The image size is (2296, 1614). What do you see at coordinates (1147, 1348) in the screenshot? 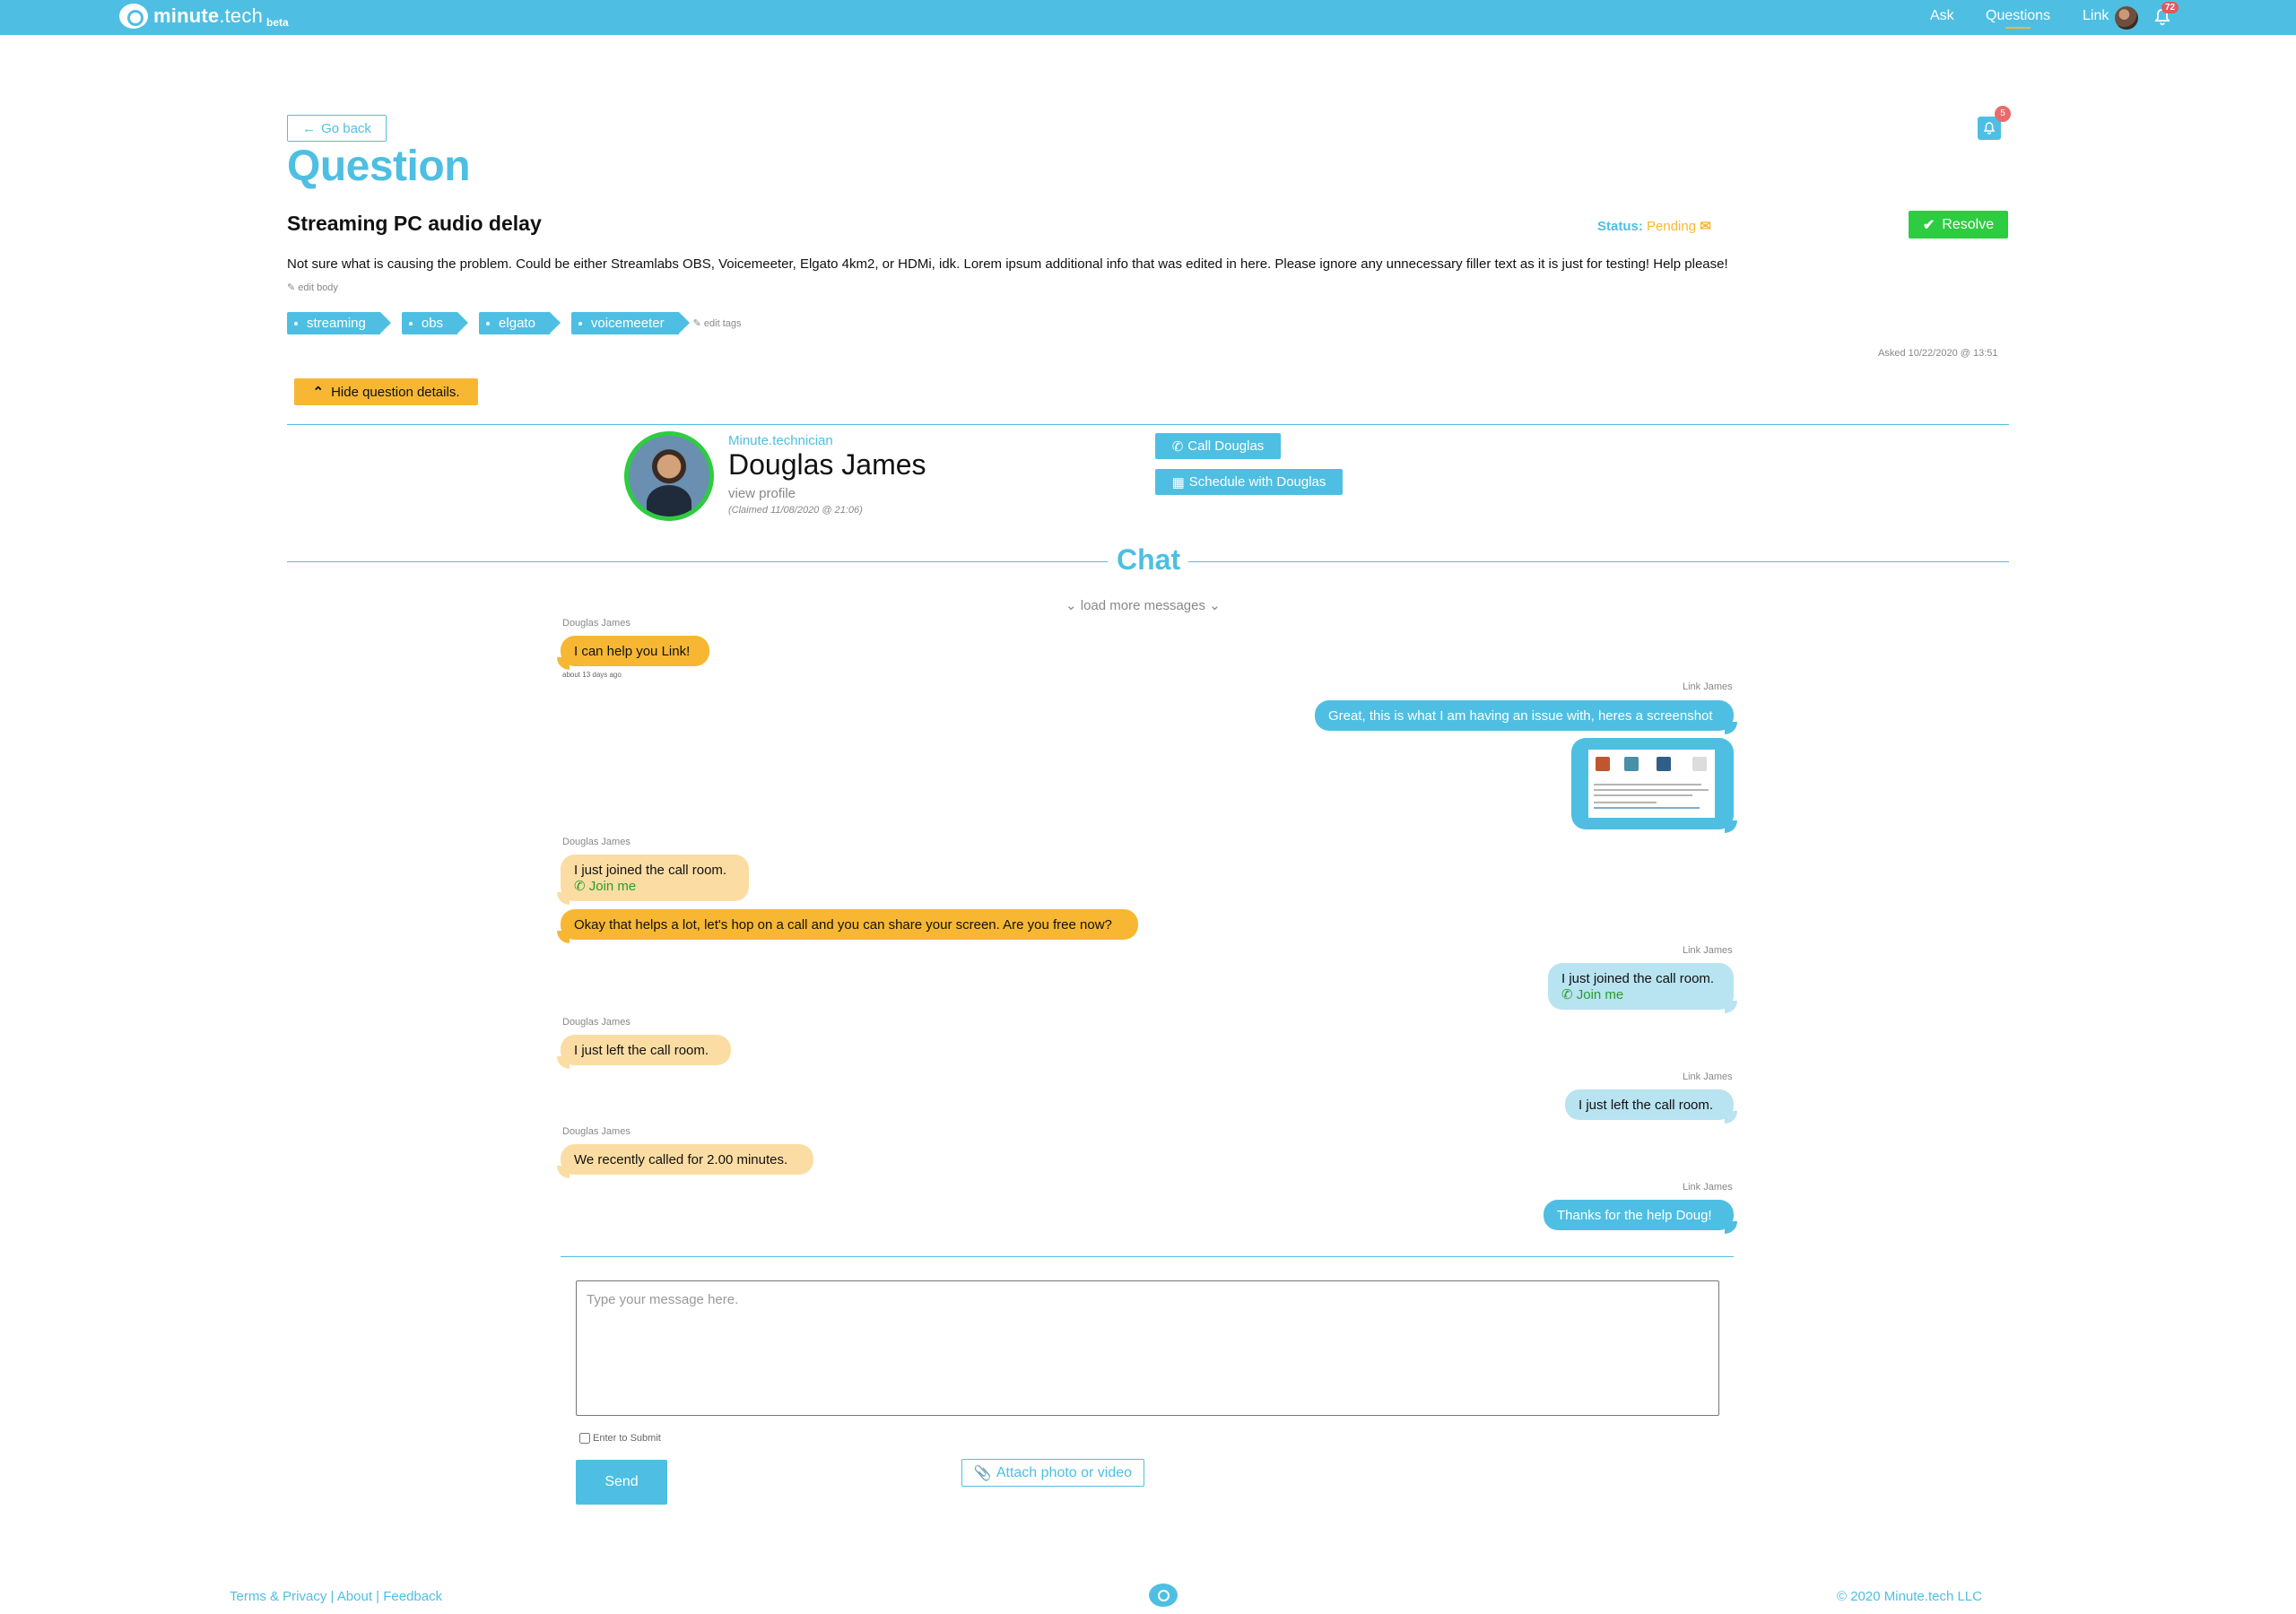
I see `message-input` at bounding box center [1147, 1348].